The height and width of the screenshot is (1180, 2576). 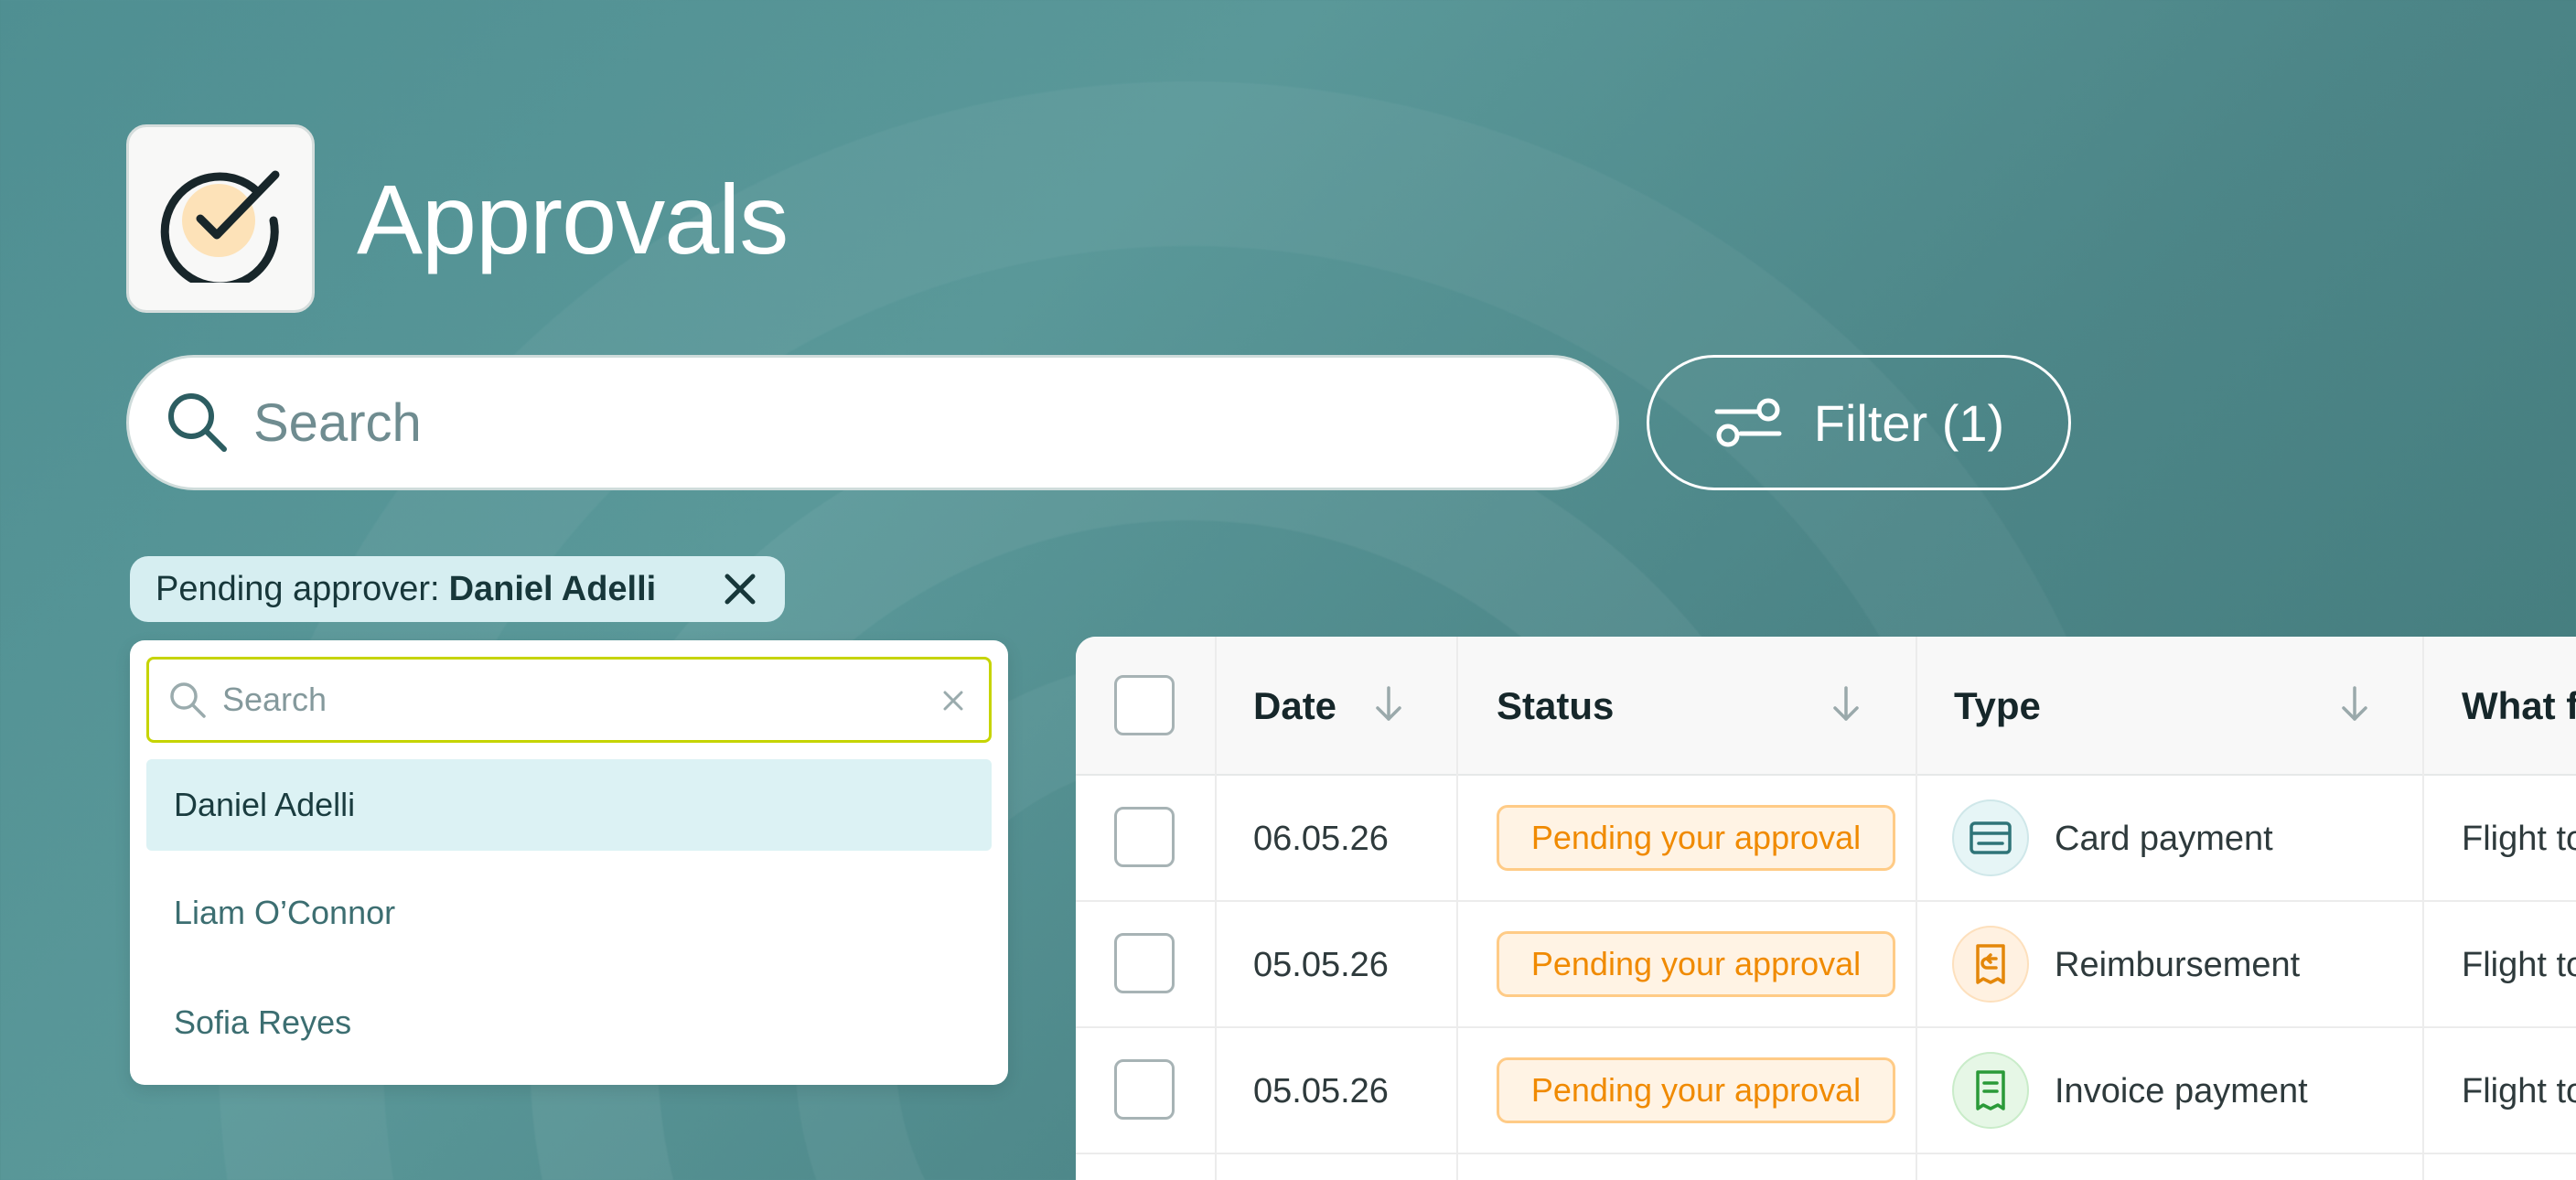 What do you see at coordinates (2178, 965) in the screenshot?
I see `row-type: Reimbursement` at bounding box center [2178, 965].